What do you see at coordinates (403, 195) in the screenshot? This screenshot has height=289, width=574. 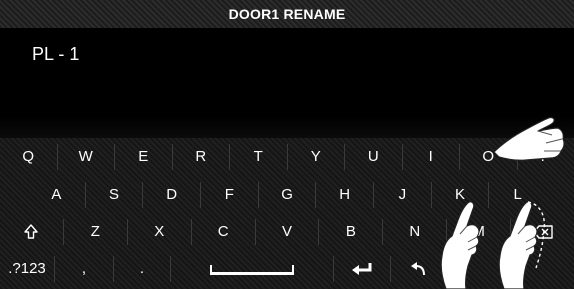 I see `key-j: J` at bounding box center [403, 195].